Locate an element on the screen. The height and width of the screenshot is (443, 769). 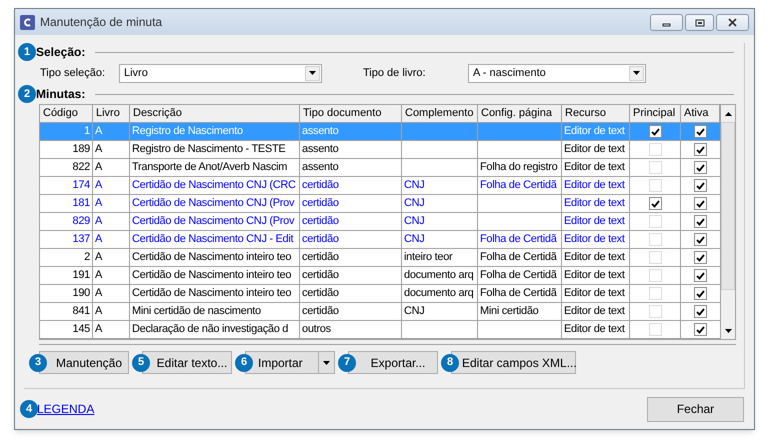
table-row: 181 A Certidão de Nascimento CNJ (Prov certidão CNJ Editor de text is located at coordinates (380, 204).